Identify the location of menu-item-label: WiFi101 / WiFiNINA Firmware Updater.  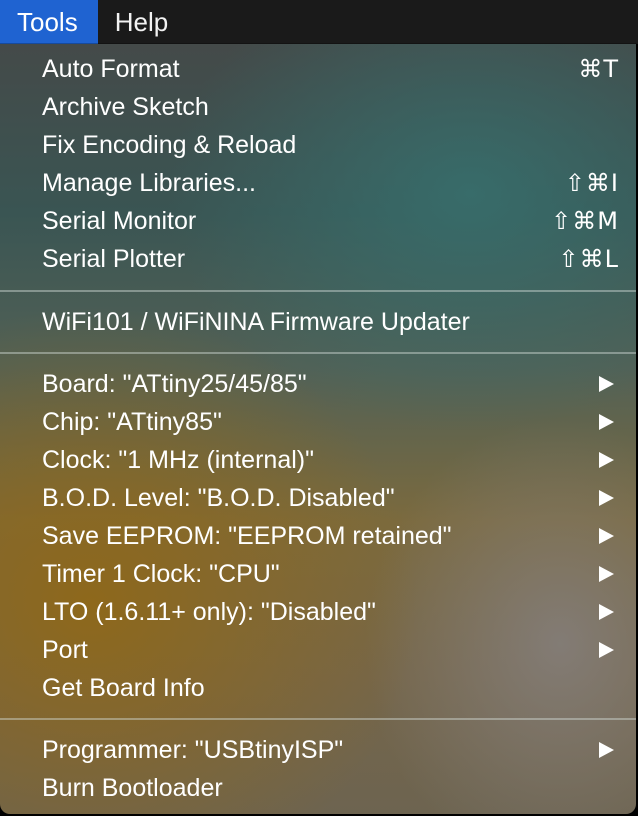
(256, 322).